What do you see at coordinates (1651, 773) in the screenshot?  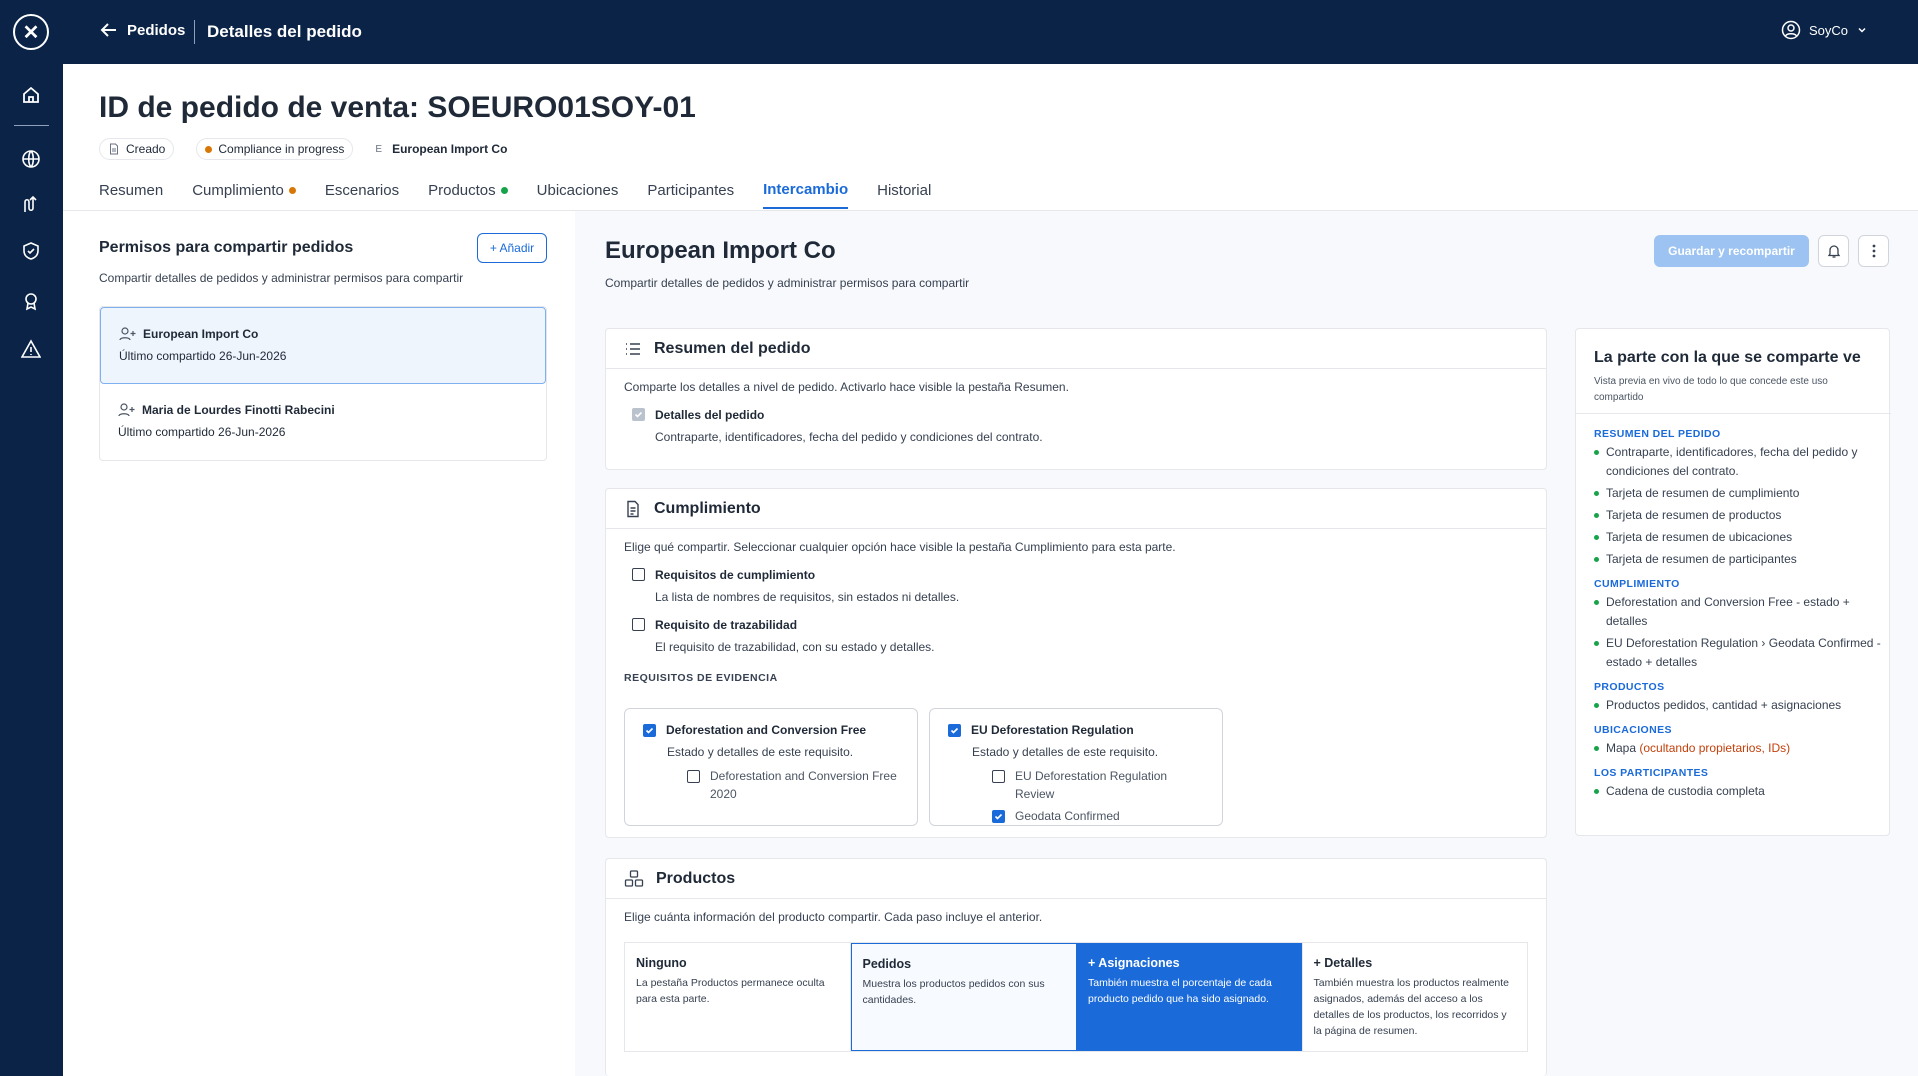 I see `preview-section-label: LOS PARTICIPANTES` at bounding box center [1651, 773].